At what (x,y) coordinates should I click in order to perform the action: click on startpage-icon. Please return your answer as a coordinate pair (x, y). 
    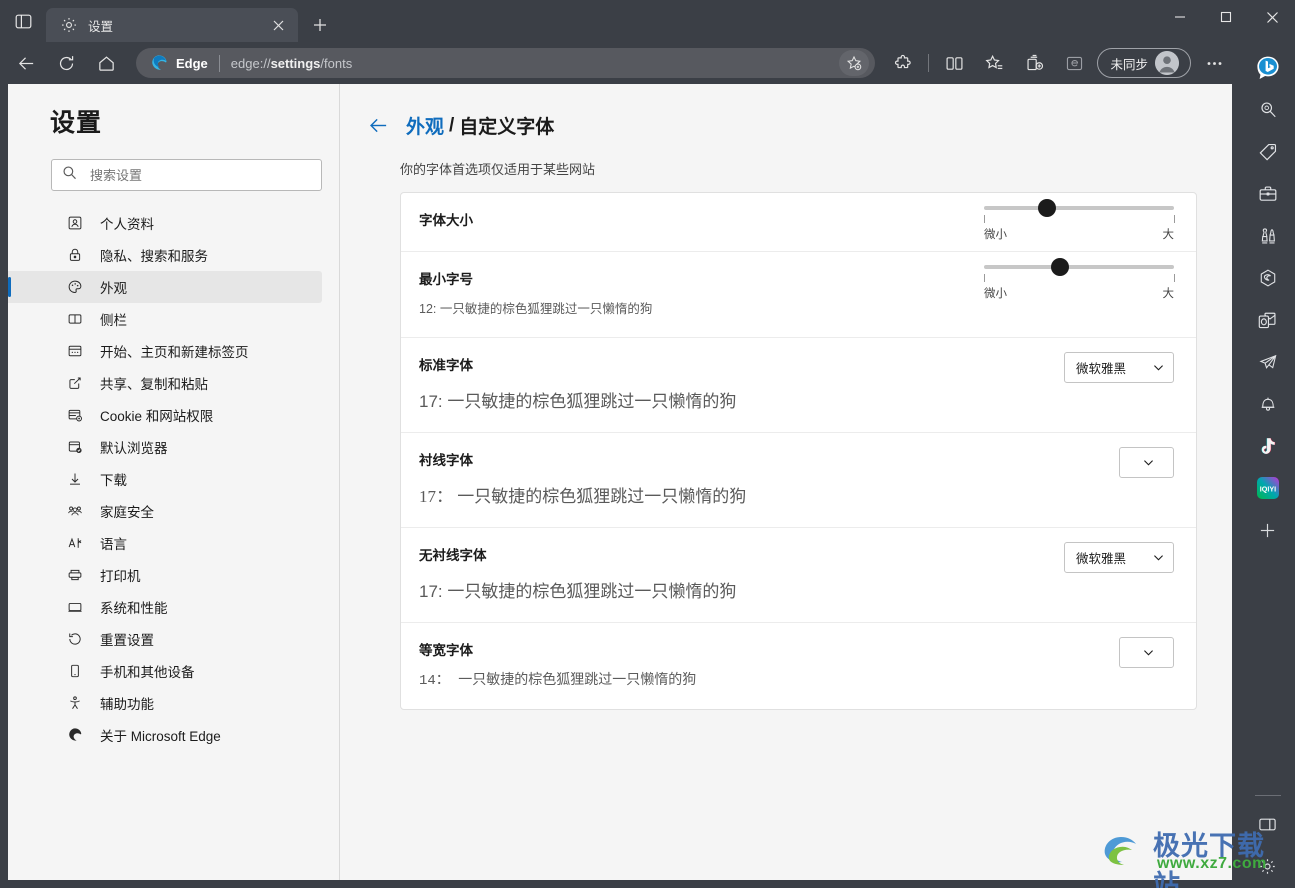
    Looking at the image, I should click on (75, 351).